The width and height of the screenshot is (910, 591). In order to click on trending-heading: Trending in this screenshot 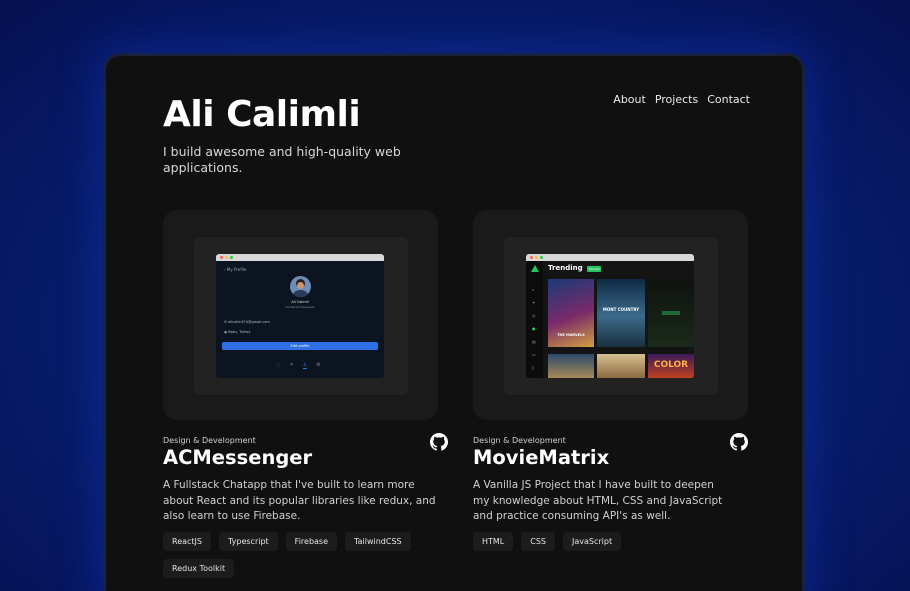, I will do `click(565, 268)`.